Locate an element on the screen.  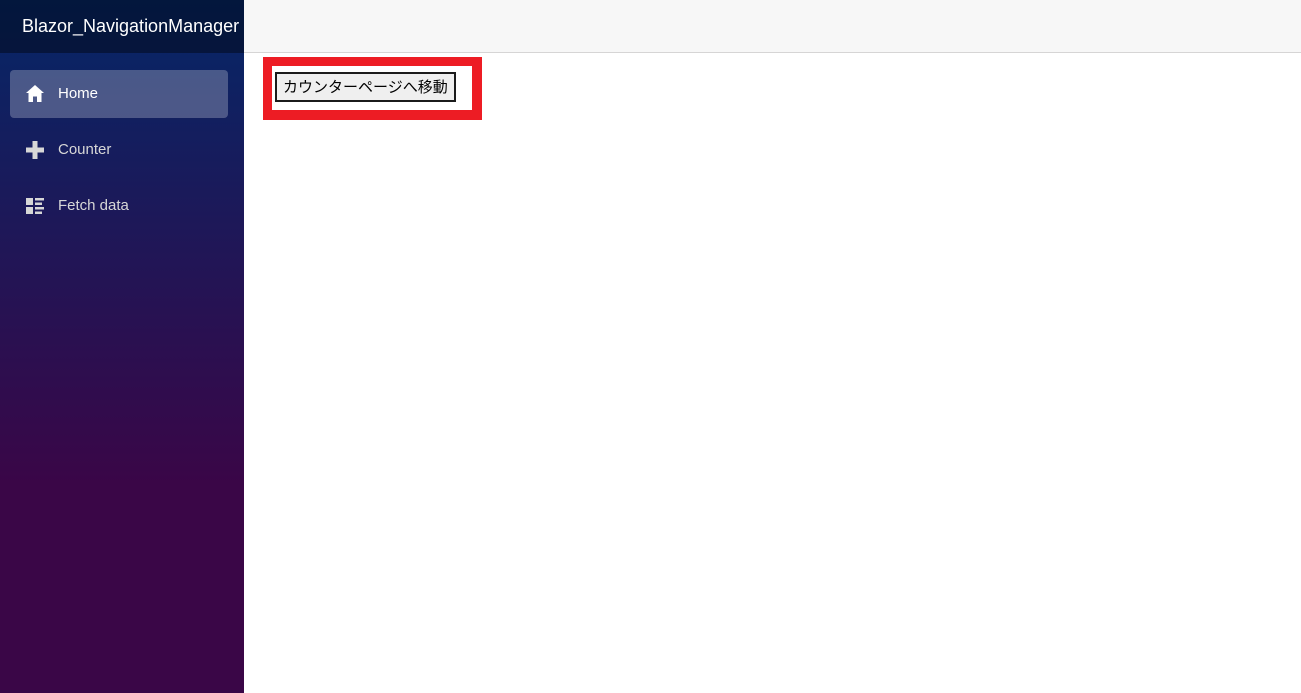
nav-menu: Home Counter Fetch data is located at coordinates (119, 154).